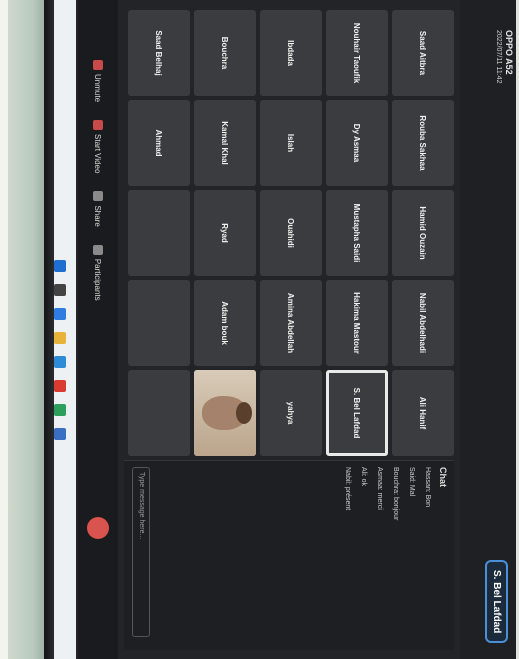 The height and width of the screenshot is (659, 519). I want to click on participant-tile: Kamal Khal, so click(225, 143).